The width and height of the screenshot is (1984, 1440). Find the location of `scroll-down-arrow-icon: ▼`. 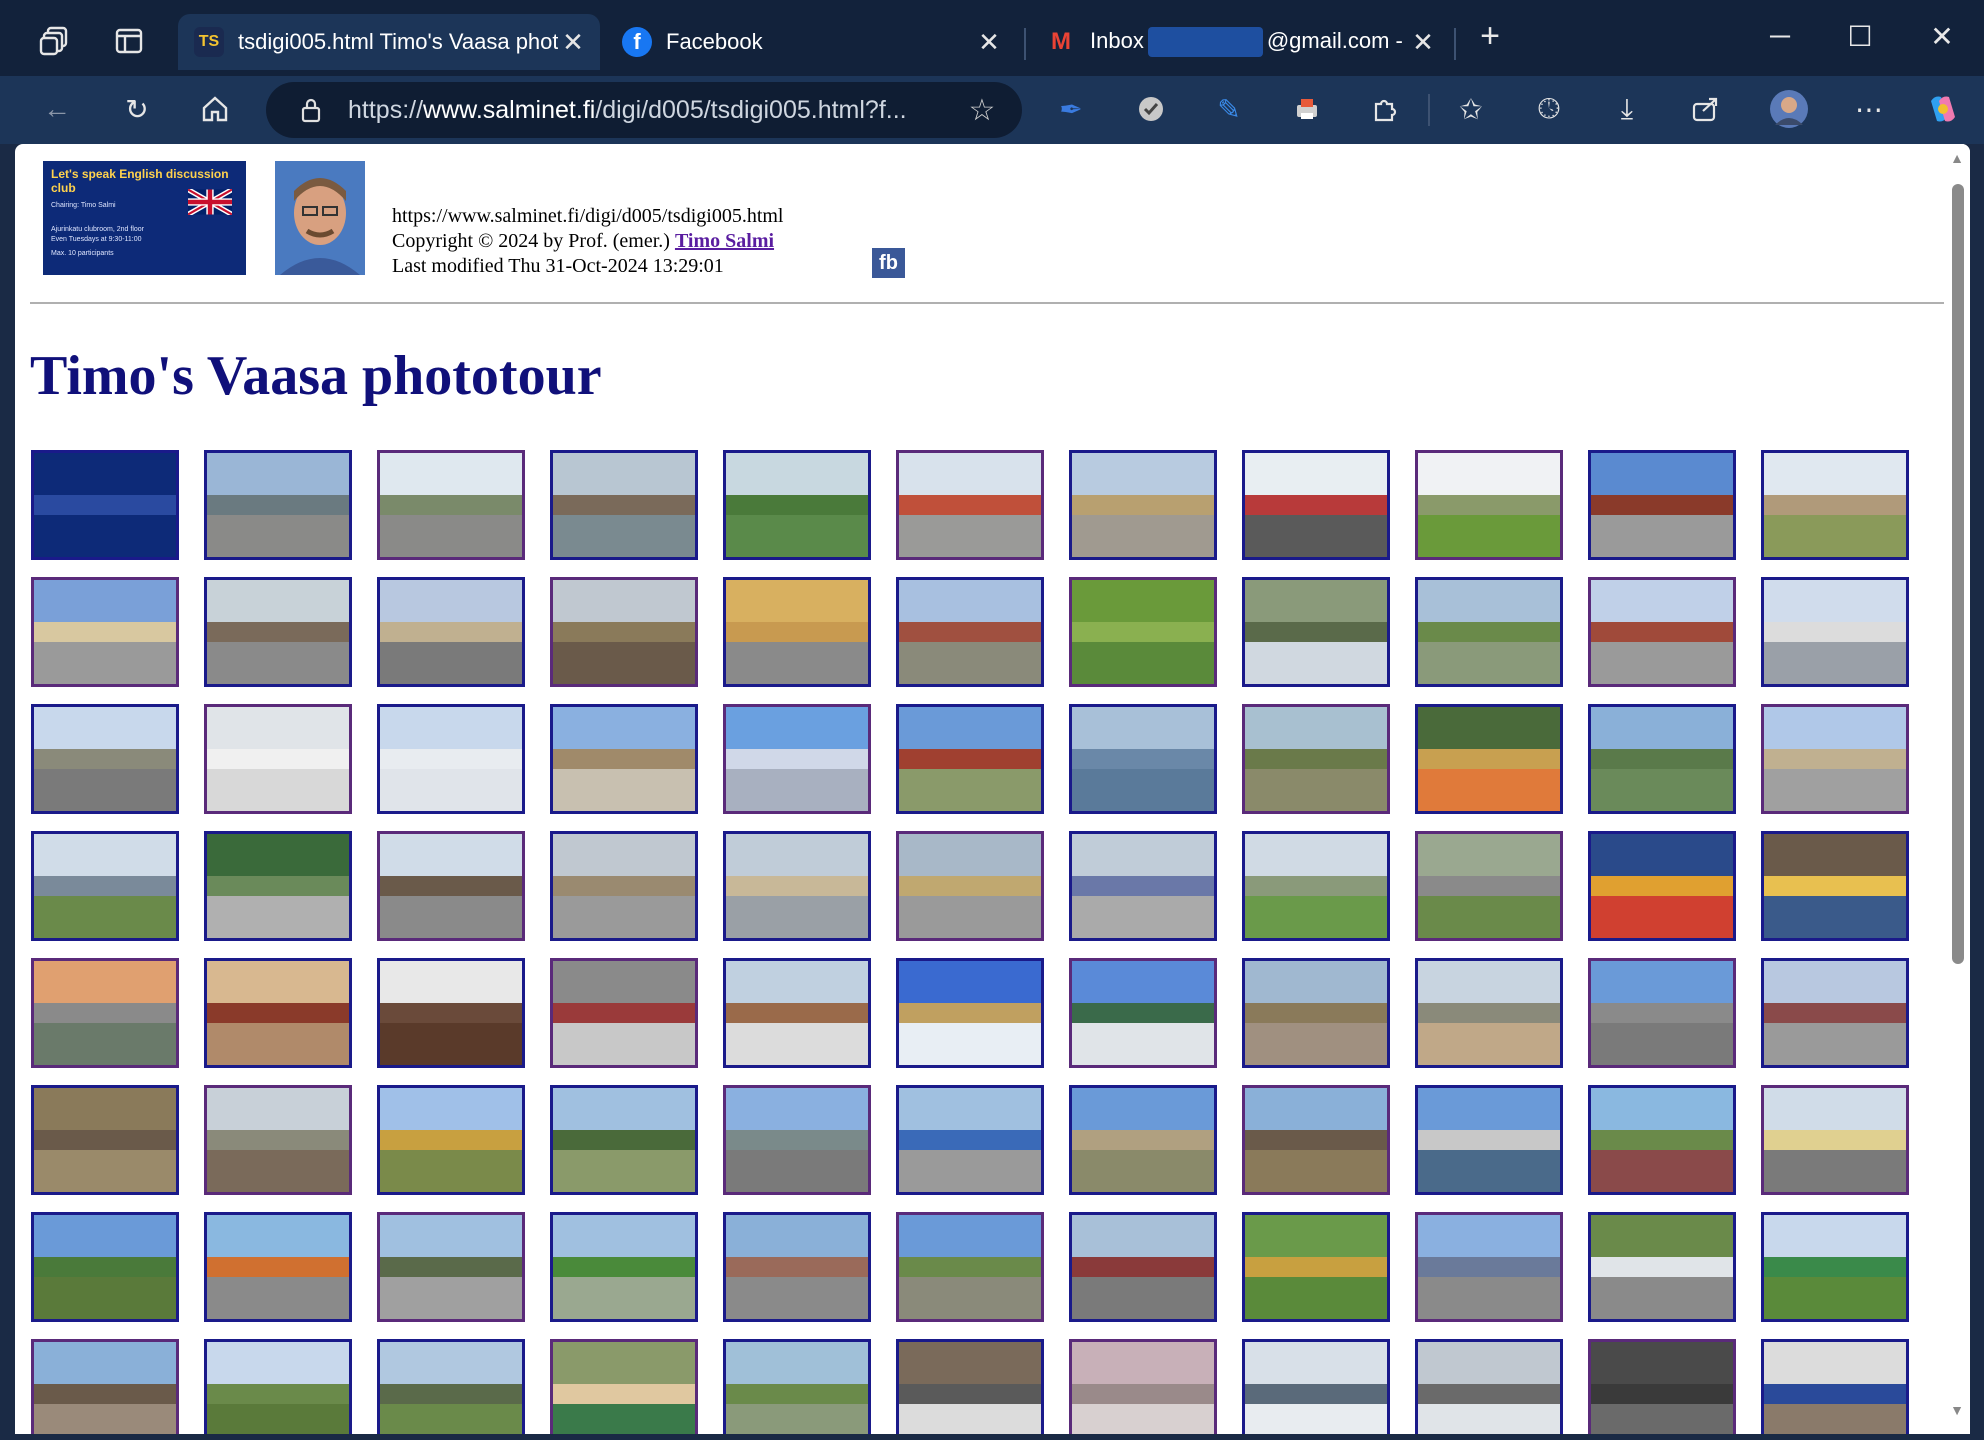

scroll-down-arrow-icon: ▼ is located at coordinates (1957, 1412).